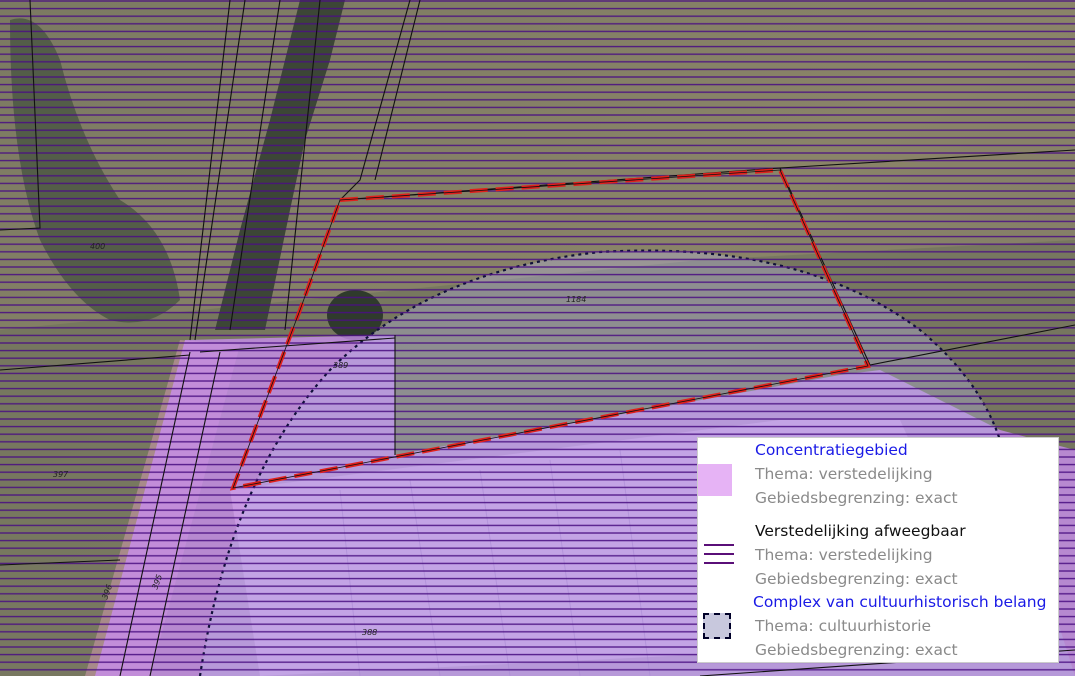 Image resolution: width=1075 pixels, height=676 pixels. I want to click on parcel-label-400: 400, so click(97, 246).